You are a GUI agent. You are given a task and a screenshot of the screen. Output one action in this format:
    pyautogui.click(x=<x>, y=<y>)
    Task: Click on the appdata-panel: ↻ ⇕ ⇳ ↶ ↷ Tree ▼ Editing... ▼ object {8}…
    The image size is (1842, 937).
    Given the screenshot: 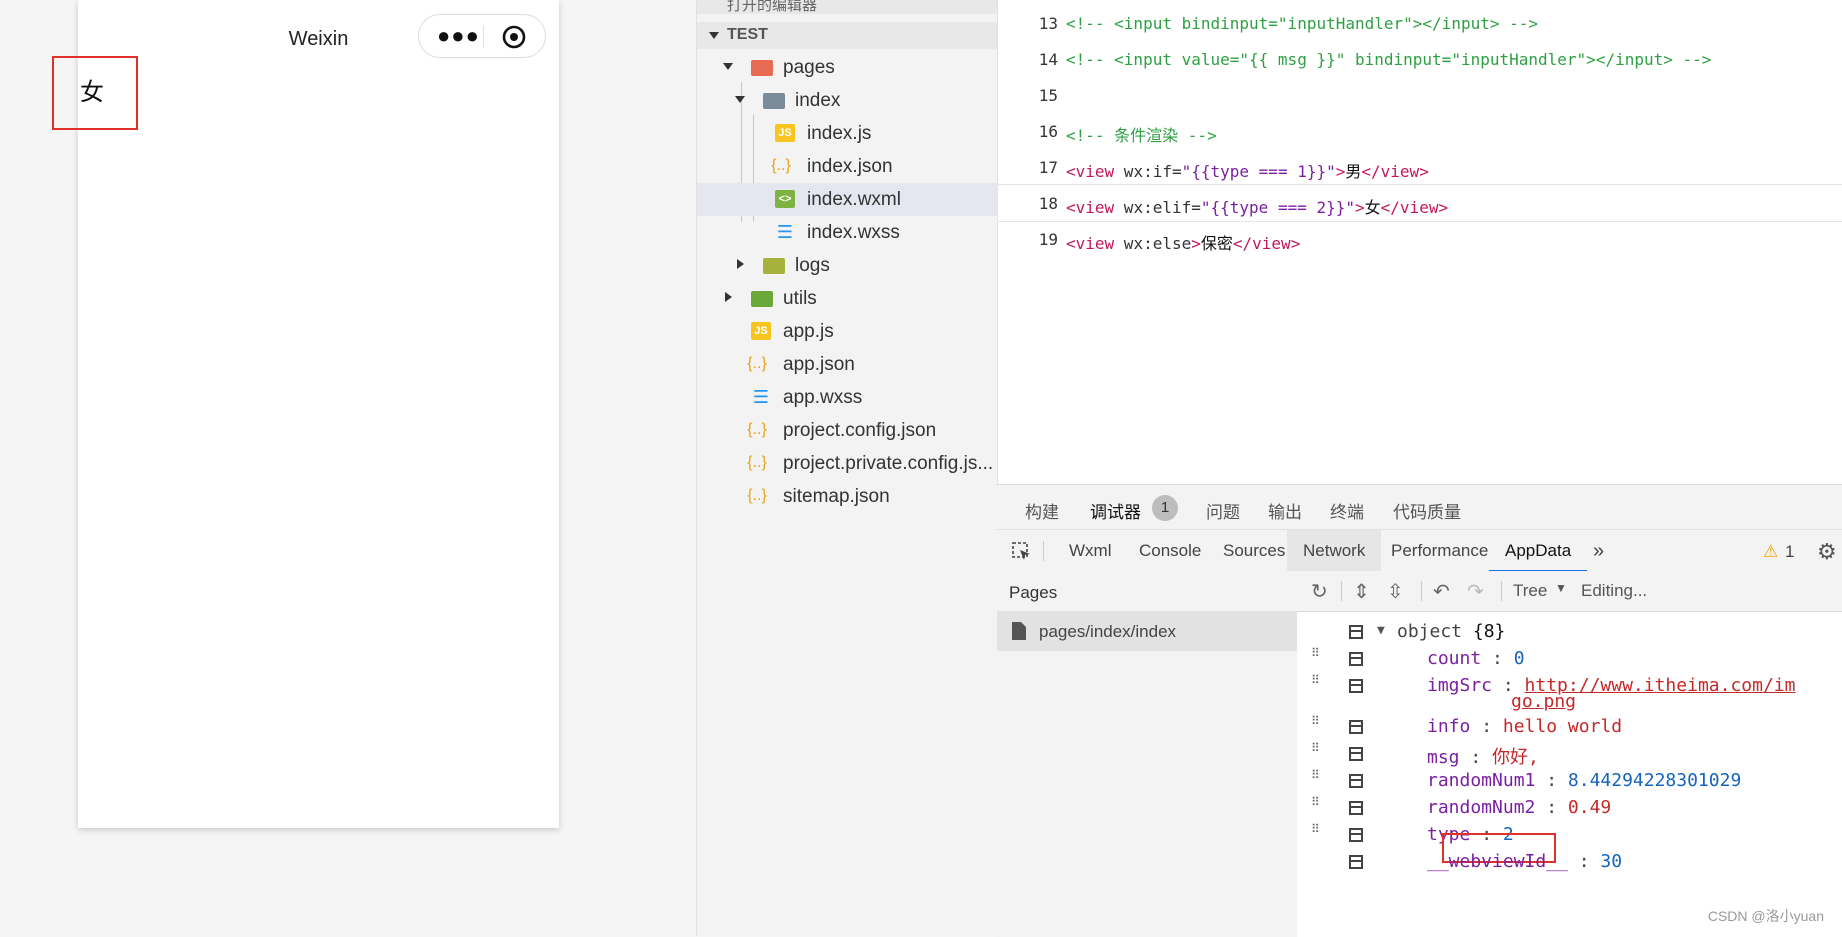 What is the action you would take?
    pyautogui.click(x=1569, y=754)
    